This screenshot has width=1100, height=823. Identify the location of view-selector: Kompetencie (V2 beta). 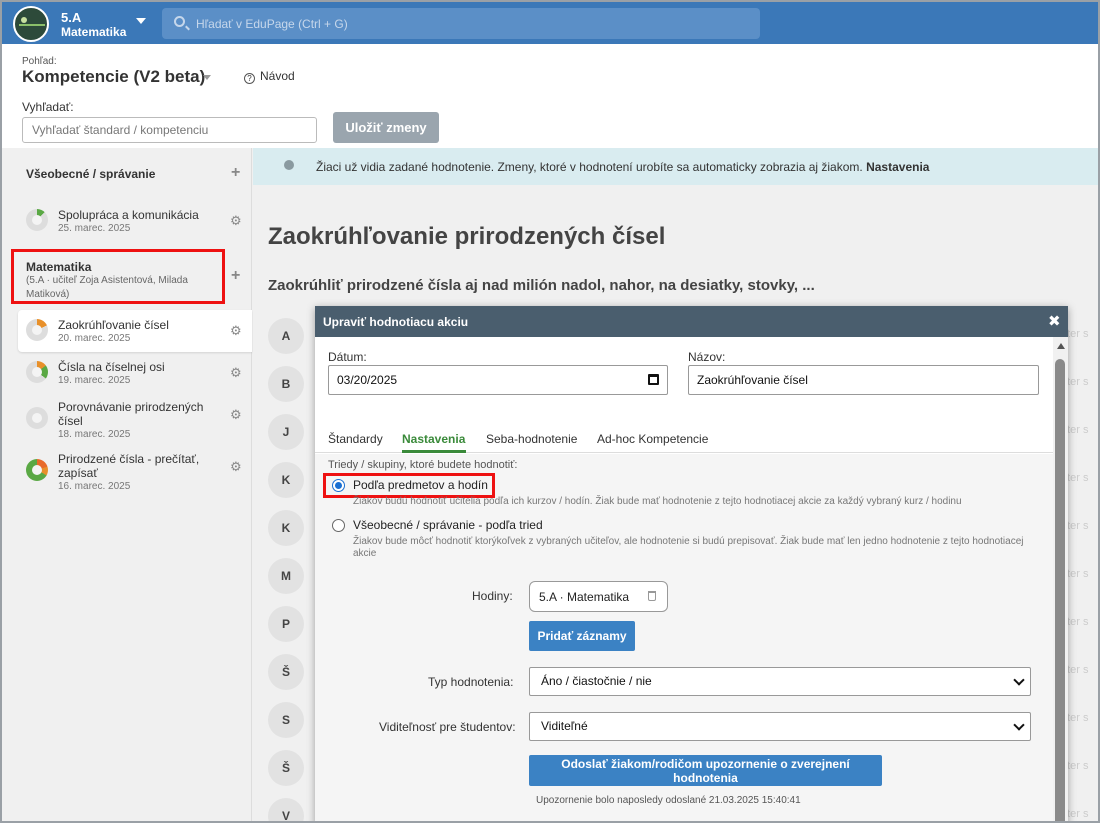
(113, 77).